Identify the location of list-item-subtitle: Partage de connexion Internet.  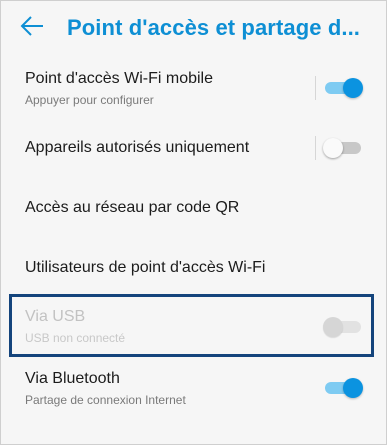
(105, 400).